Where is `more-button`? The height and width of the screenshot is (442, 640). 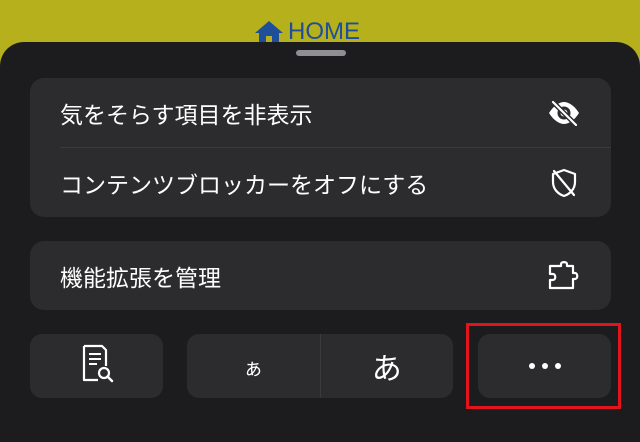 more-button is located at coordinates (544, 366).